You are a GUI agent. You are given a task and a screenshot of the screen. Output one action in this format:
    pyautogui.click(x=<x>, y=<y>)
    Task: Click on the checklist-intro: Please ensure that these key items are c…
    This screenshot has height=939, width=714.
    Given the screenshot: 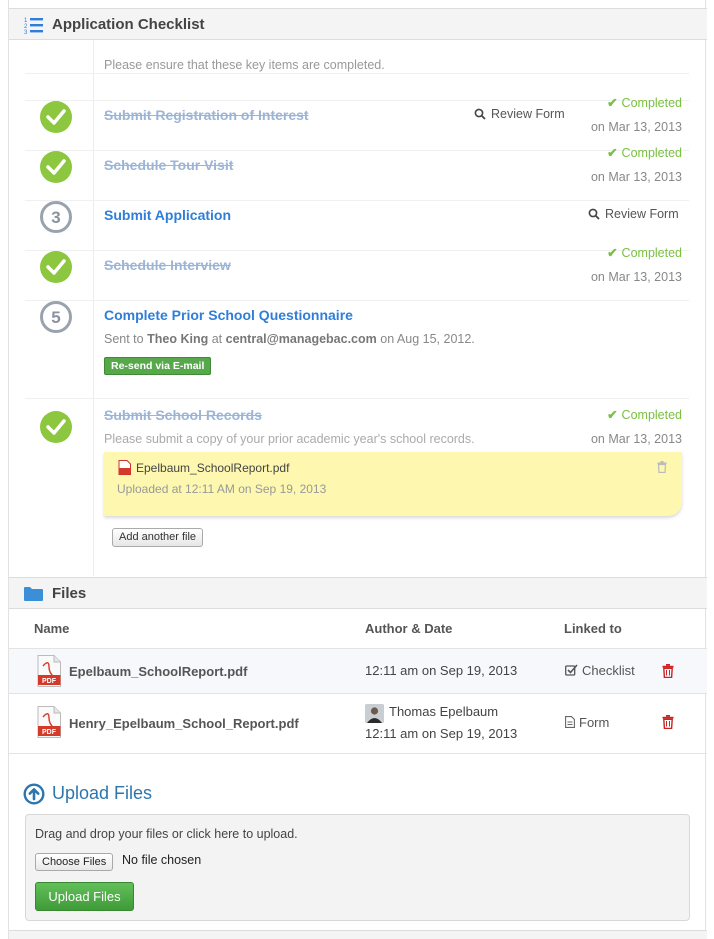 What is the action you would take?
    pyautogui.click(x=244, y=65)
    